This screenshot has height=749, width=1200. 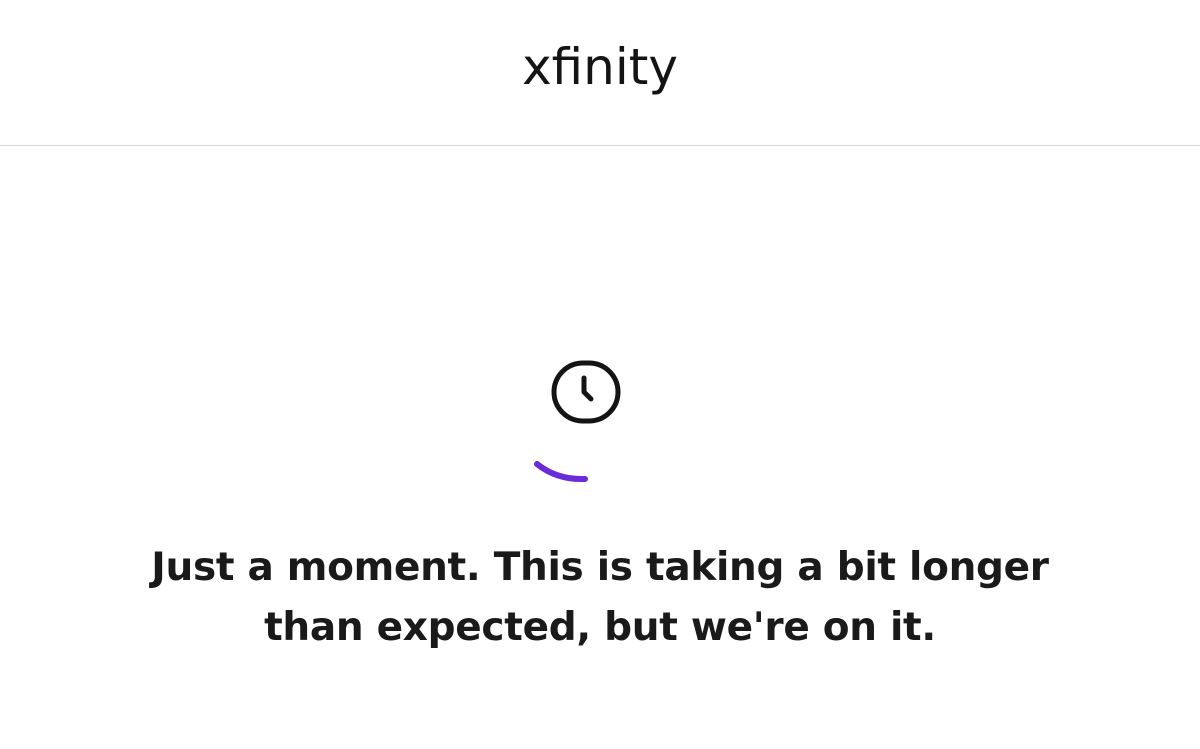 I want to click on status-message-line-2: than expected, but we're on it., so click(x=600, y=627).